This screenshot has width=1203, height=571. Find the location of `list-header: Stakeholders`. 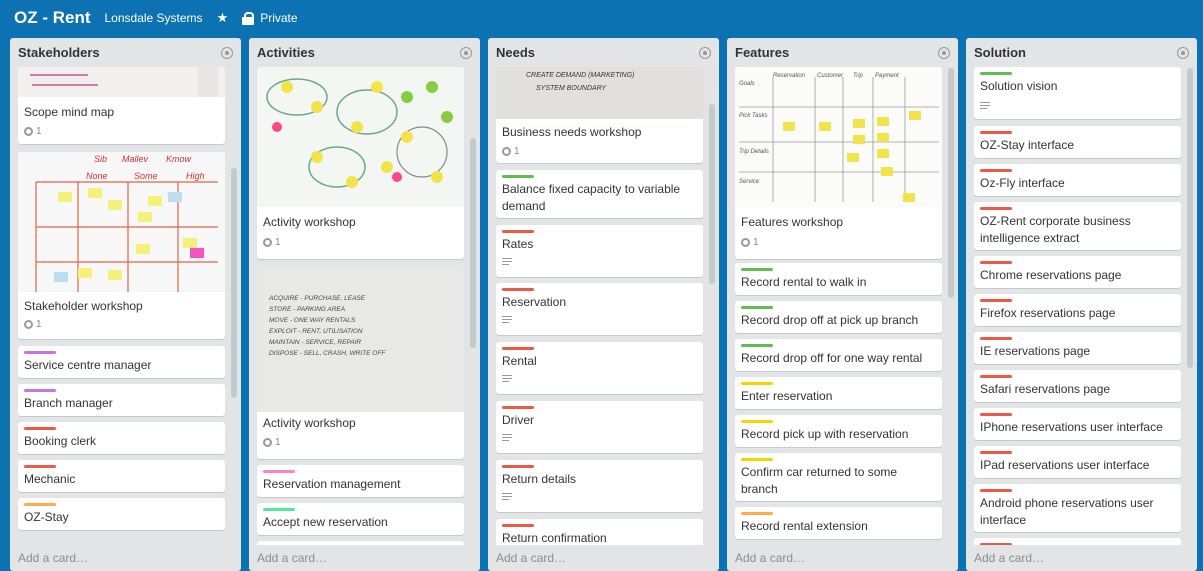

list-header: Stakeholders is located at coordinates (125, 53).